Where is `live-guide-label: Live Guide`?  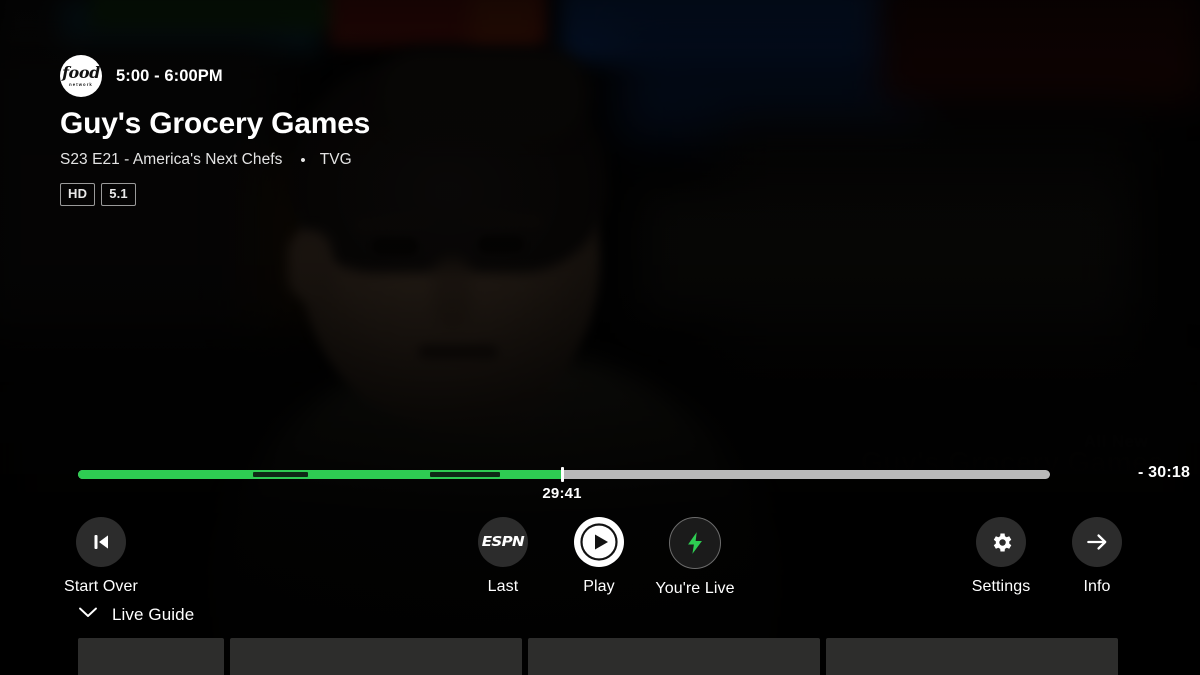
live-guide-label: Live Guide is located at coordinates (153, 614).